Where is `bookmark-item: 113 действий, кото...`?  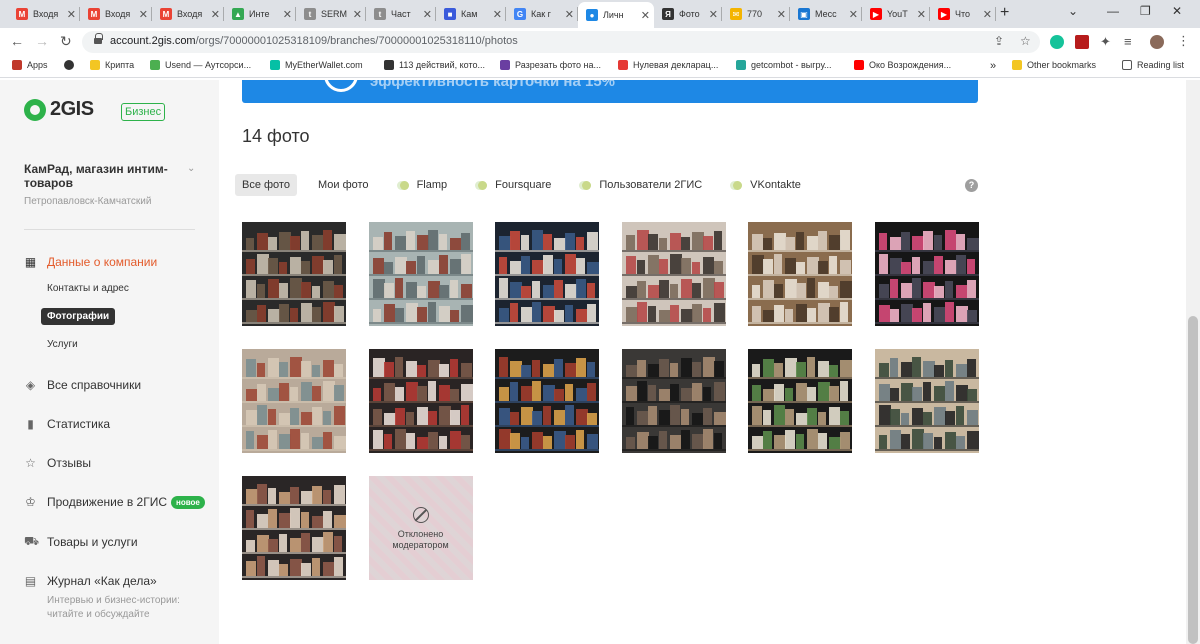 bookmark-item: 113 действий, кото... is located at coordinates (434, 65).